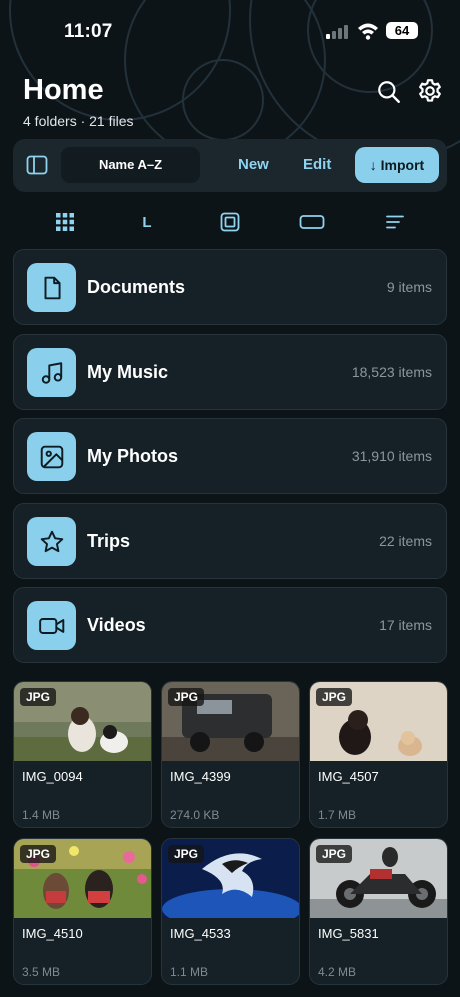 The height and width of the screenshot is (997, 460). Describe the element at coordinates (378, 754) in the screenshot. I see `file-card: JPG IMG_4507 1.7 MB` at that location.